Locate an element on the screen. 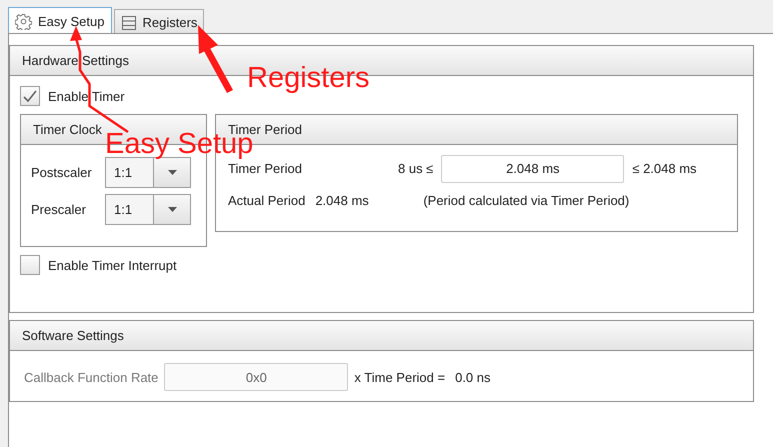  max-label: ≤ 2.048 ms is located at coordinates (664, 168).